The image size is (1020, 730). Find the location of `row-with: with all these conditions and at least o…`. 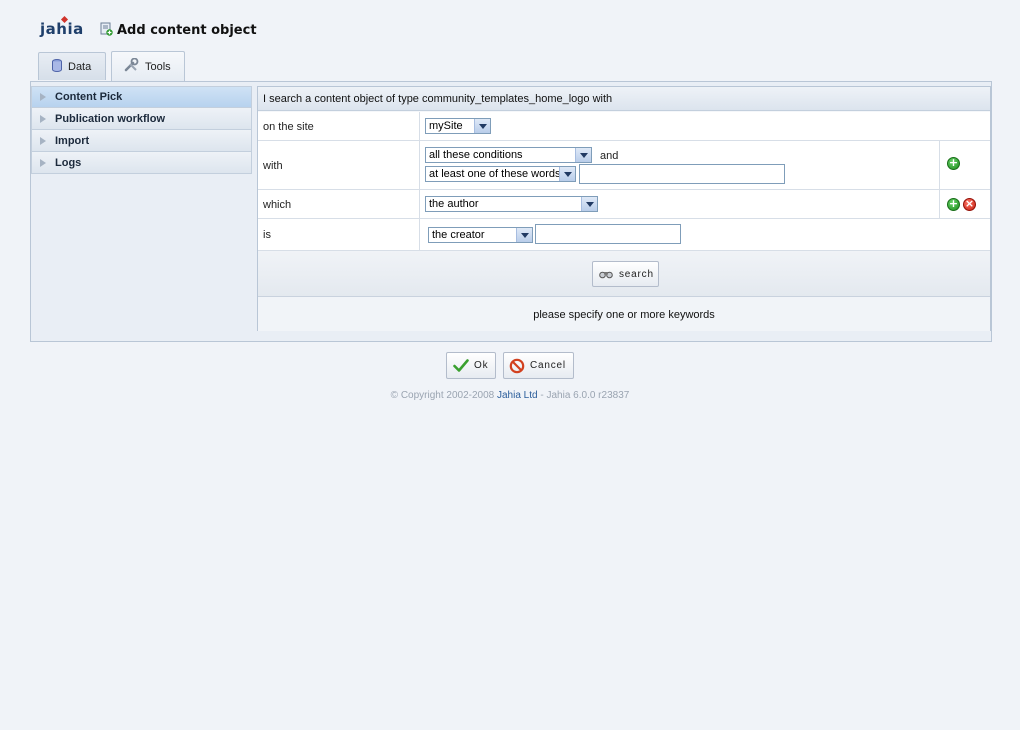

row-with: with all these conditions and at least o… is located at coordinates (624, 165).